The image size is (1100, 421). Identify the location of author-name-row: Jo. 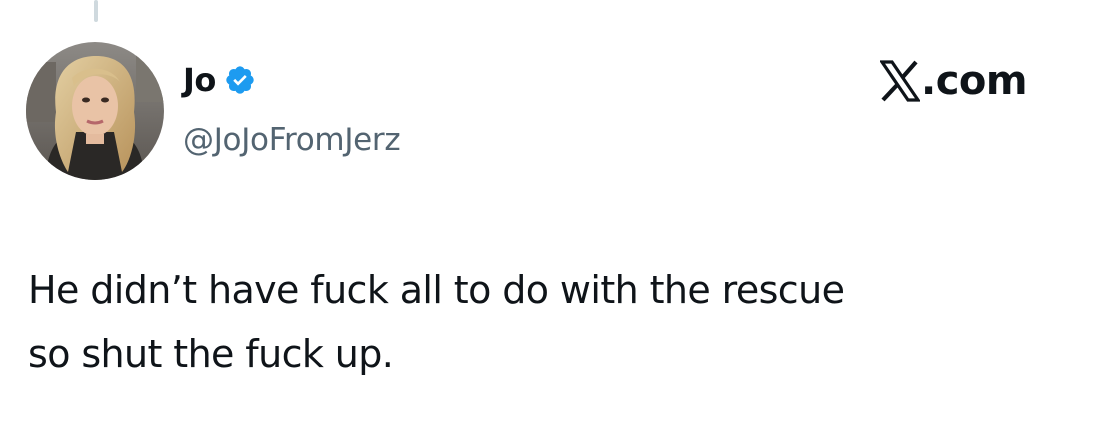
(219, 80).